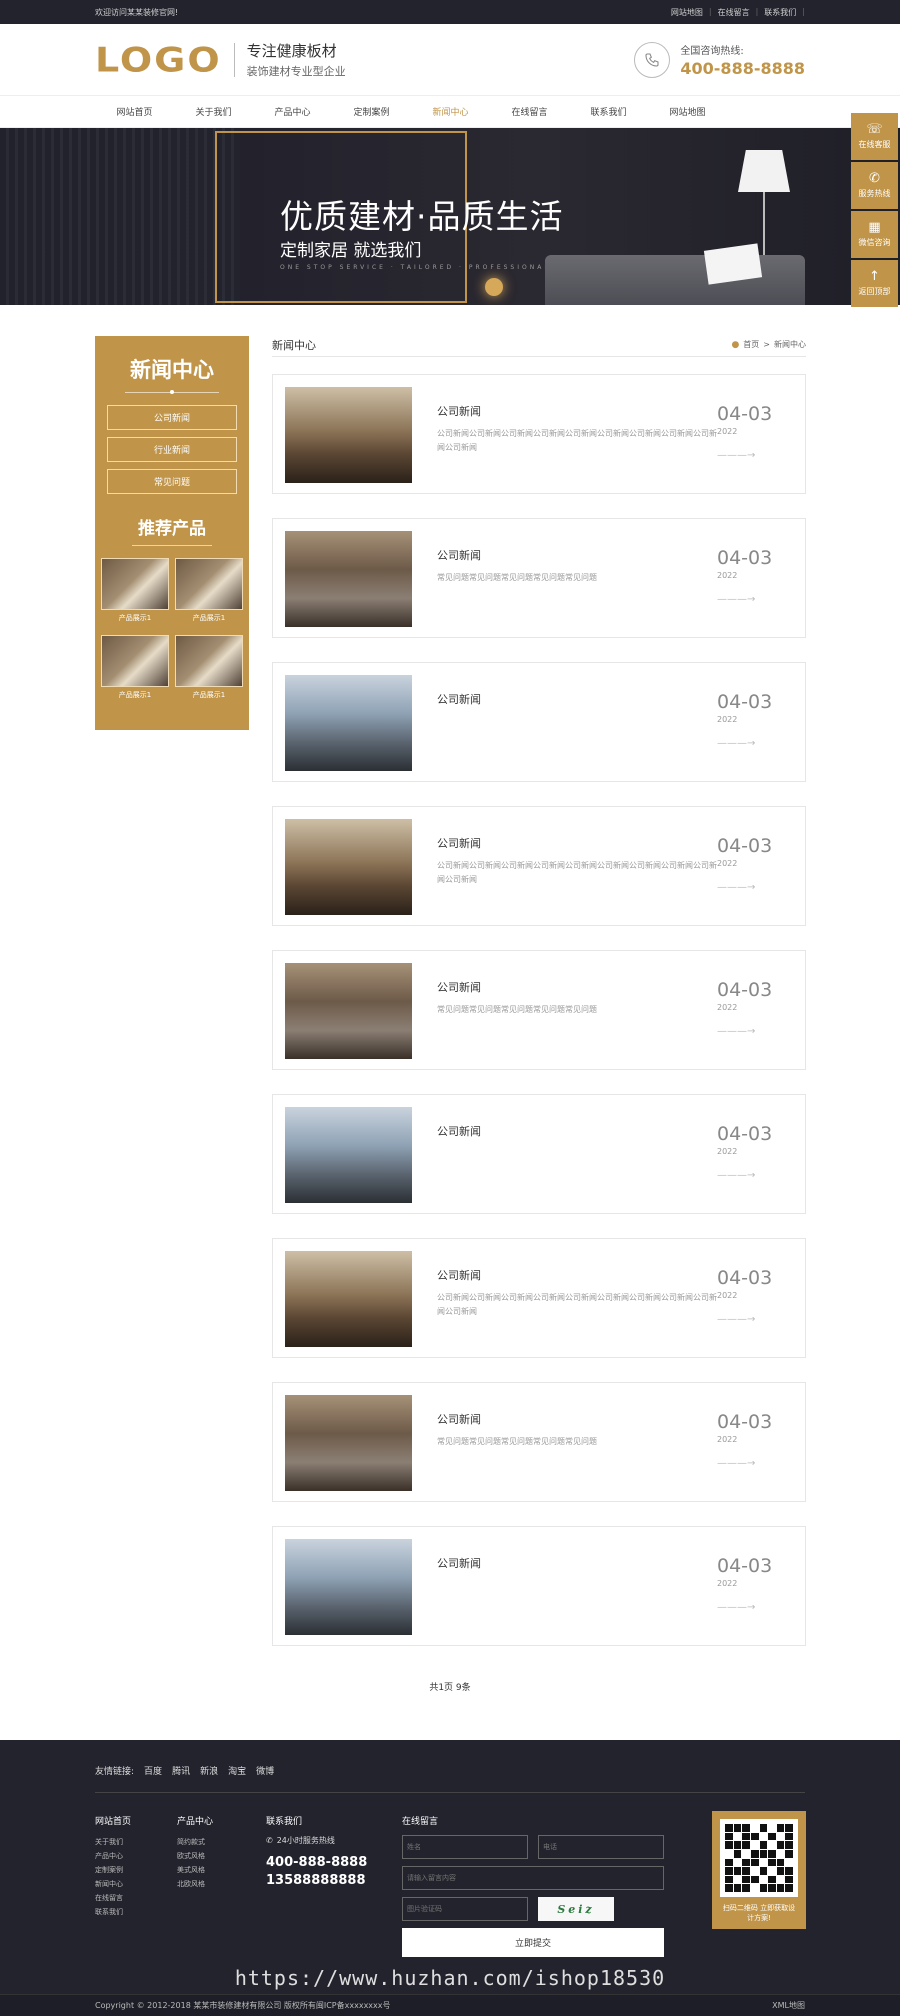  Describe the element at coordinates (113, 1856) in the screenshot. I see `footer-link: 产品中心` at that location.